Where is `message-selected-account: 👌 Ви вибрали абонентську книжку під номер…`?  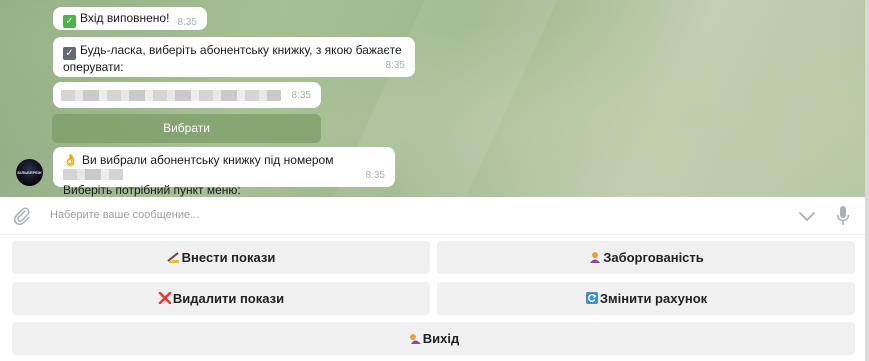 message-selected-account: 👌 Ви вибрали абонентську книжку під номер… is located at coordinates (224, 172).